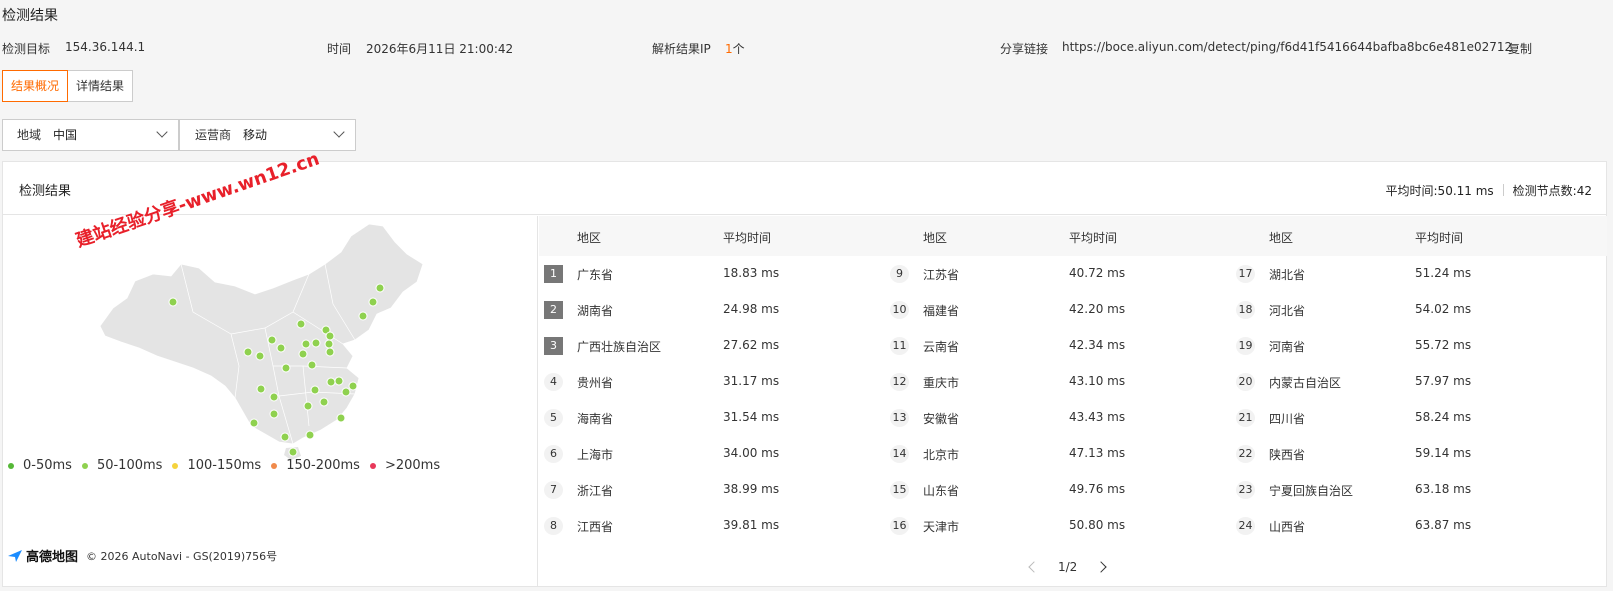  I want to click on legend-item: 0-50ms, so click(40, 465).